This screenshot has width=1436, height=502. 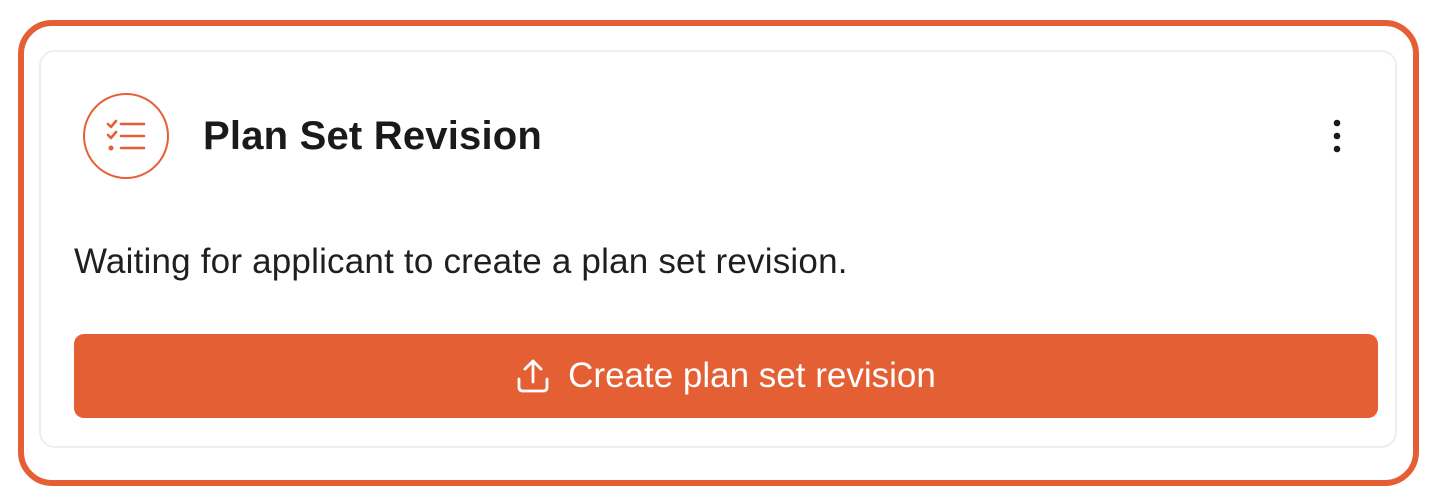 What do you see at coordinates (752, 375) in the screenshot?
I see `create-plan-set-revision-label: Create plan set revision` at bounding box center [752, 375].